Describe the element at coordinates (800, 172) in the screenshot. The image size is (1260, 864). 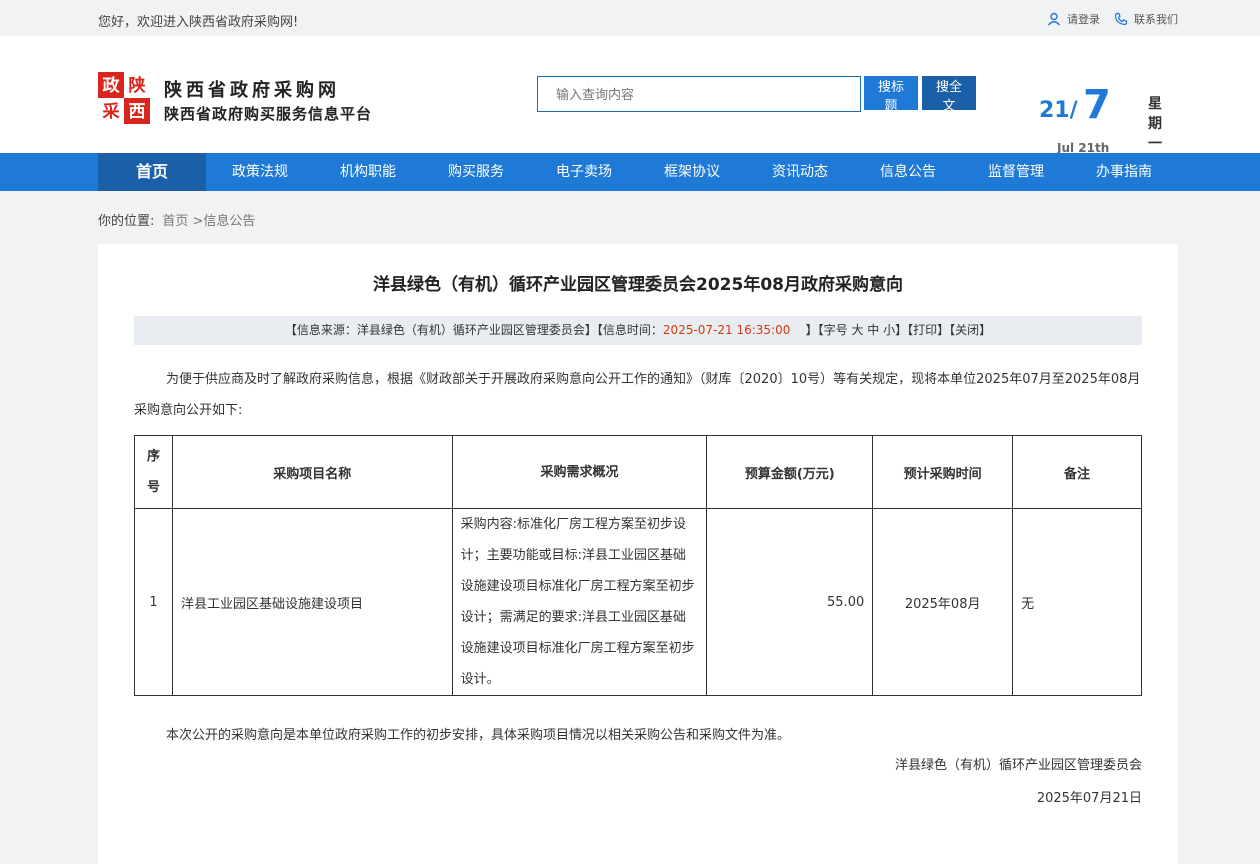
I see `nav-item-news: 资讯动态` at that location.